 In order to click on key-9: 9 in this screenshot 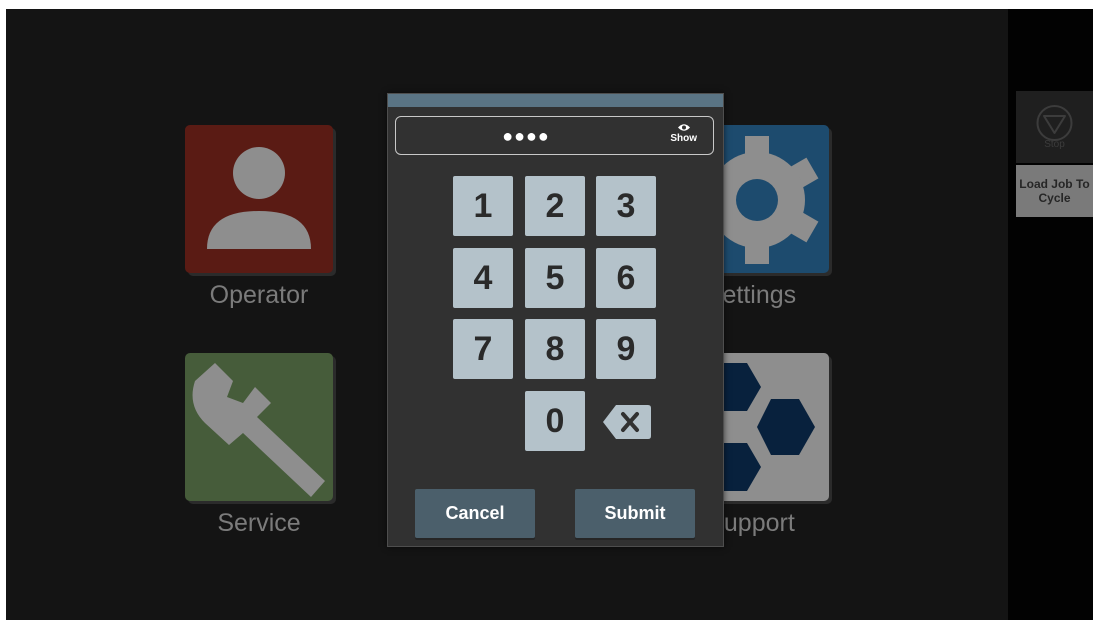, I will do `click(626, 349)`.